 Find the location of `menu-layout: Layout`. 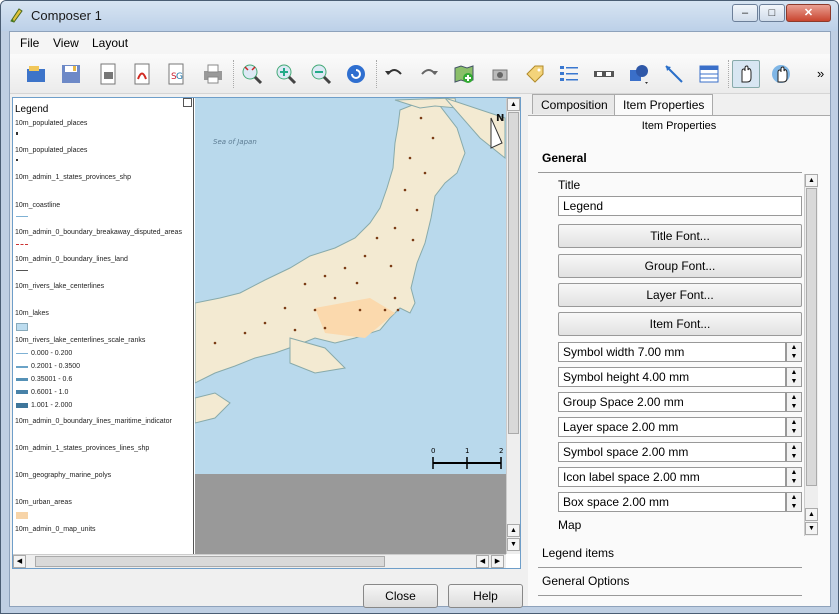

menu-layout: Layout is located at coordinates (110, 43).